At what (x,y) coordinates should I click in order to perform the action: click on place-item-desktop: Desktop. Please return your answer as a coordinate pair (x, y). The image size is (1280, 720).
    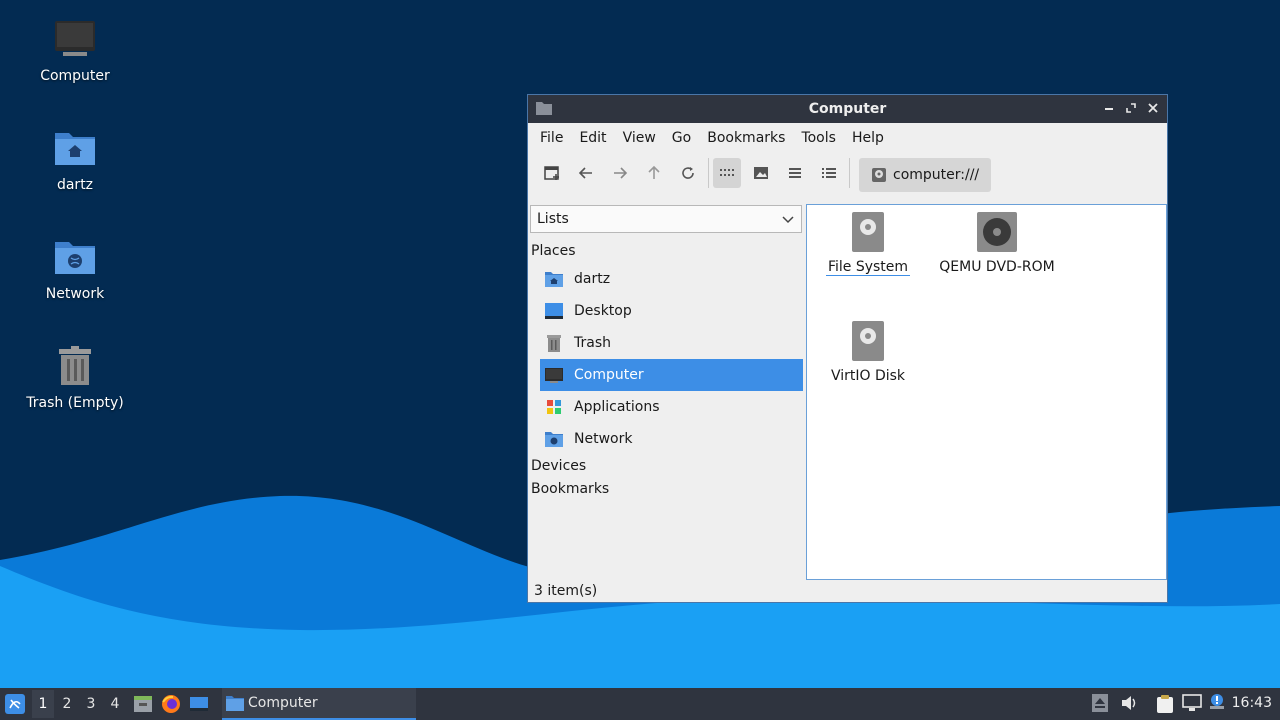
    Looking at the image, I should click on (671, 311).